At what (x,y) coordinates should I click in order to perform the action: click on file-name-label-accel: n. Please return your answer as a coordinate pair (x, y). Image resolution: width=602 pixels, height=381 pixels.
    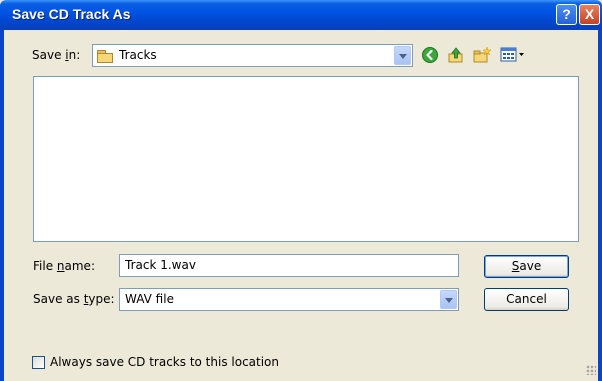
    Looking at the image, I should click on (60, 266).